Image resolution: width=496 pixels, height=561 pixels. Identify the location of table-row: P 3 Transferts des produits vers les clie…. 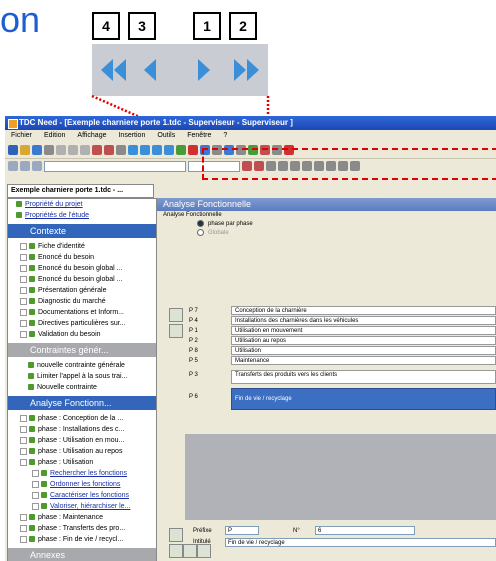
(340, 377).